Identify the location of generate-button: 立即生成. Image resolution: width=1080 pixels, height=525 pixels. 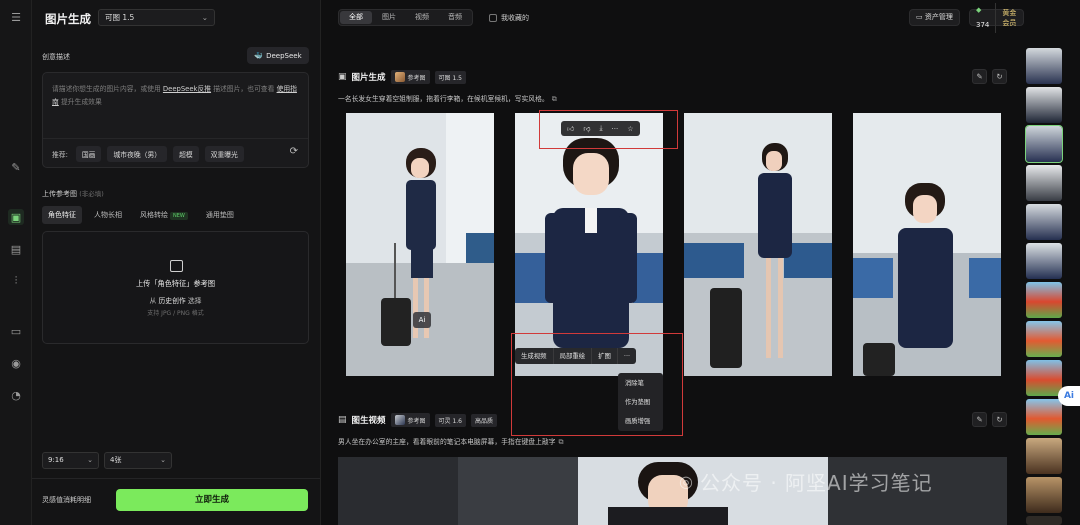
(212, 500).